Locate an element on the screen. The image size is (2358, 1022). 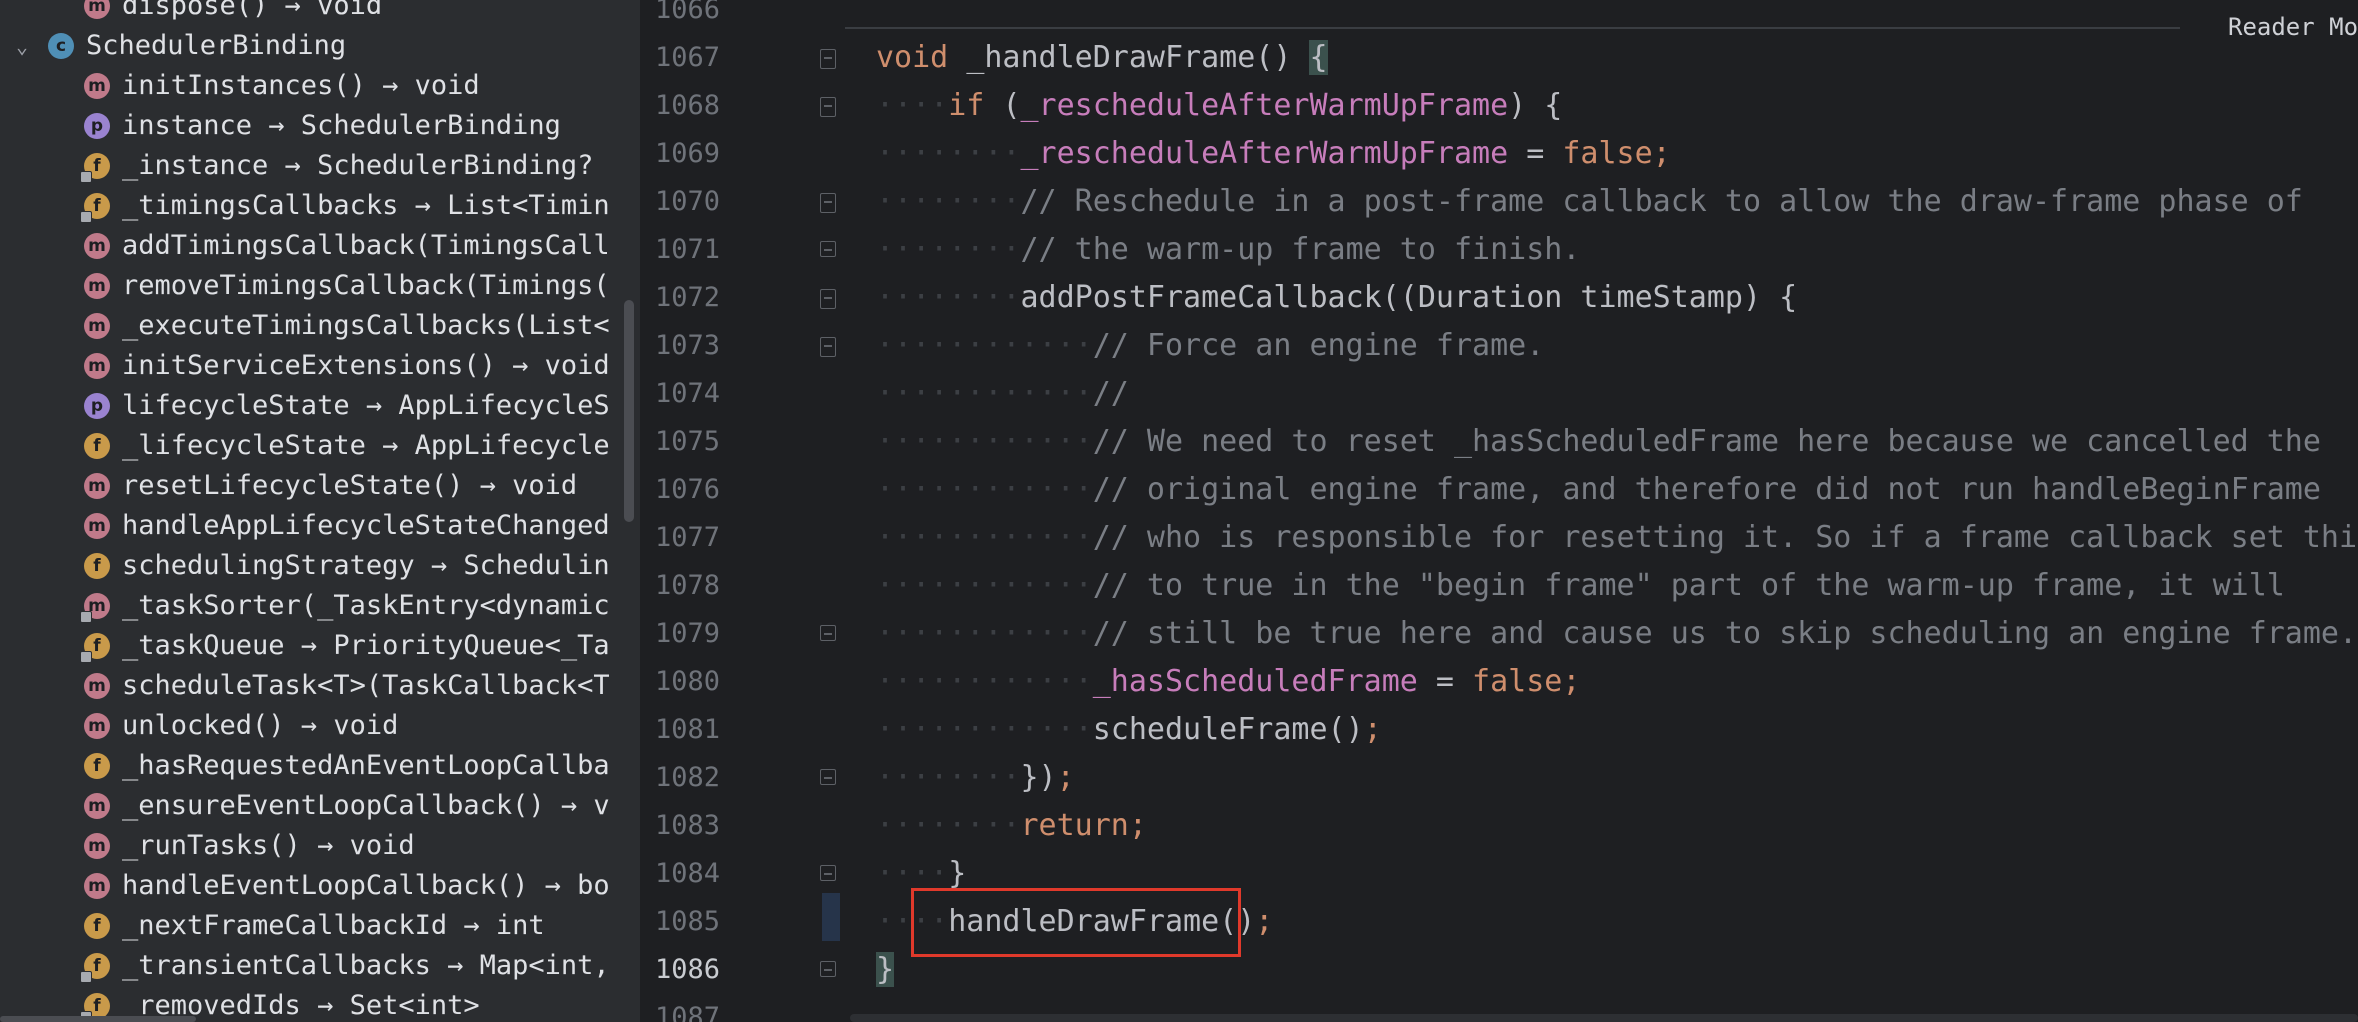
structure-member-item: m _executeTimingsCallbacks(List< is located at coordinates (320, 326).